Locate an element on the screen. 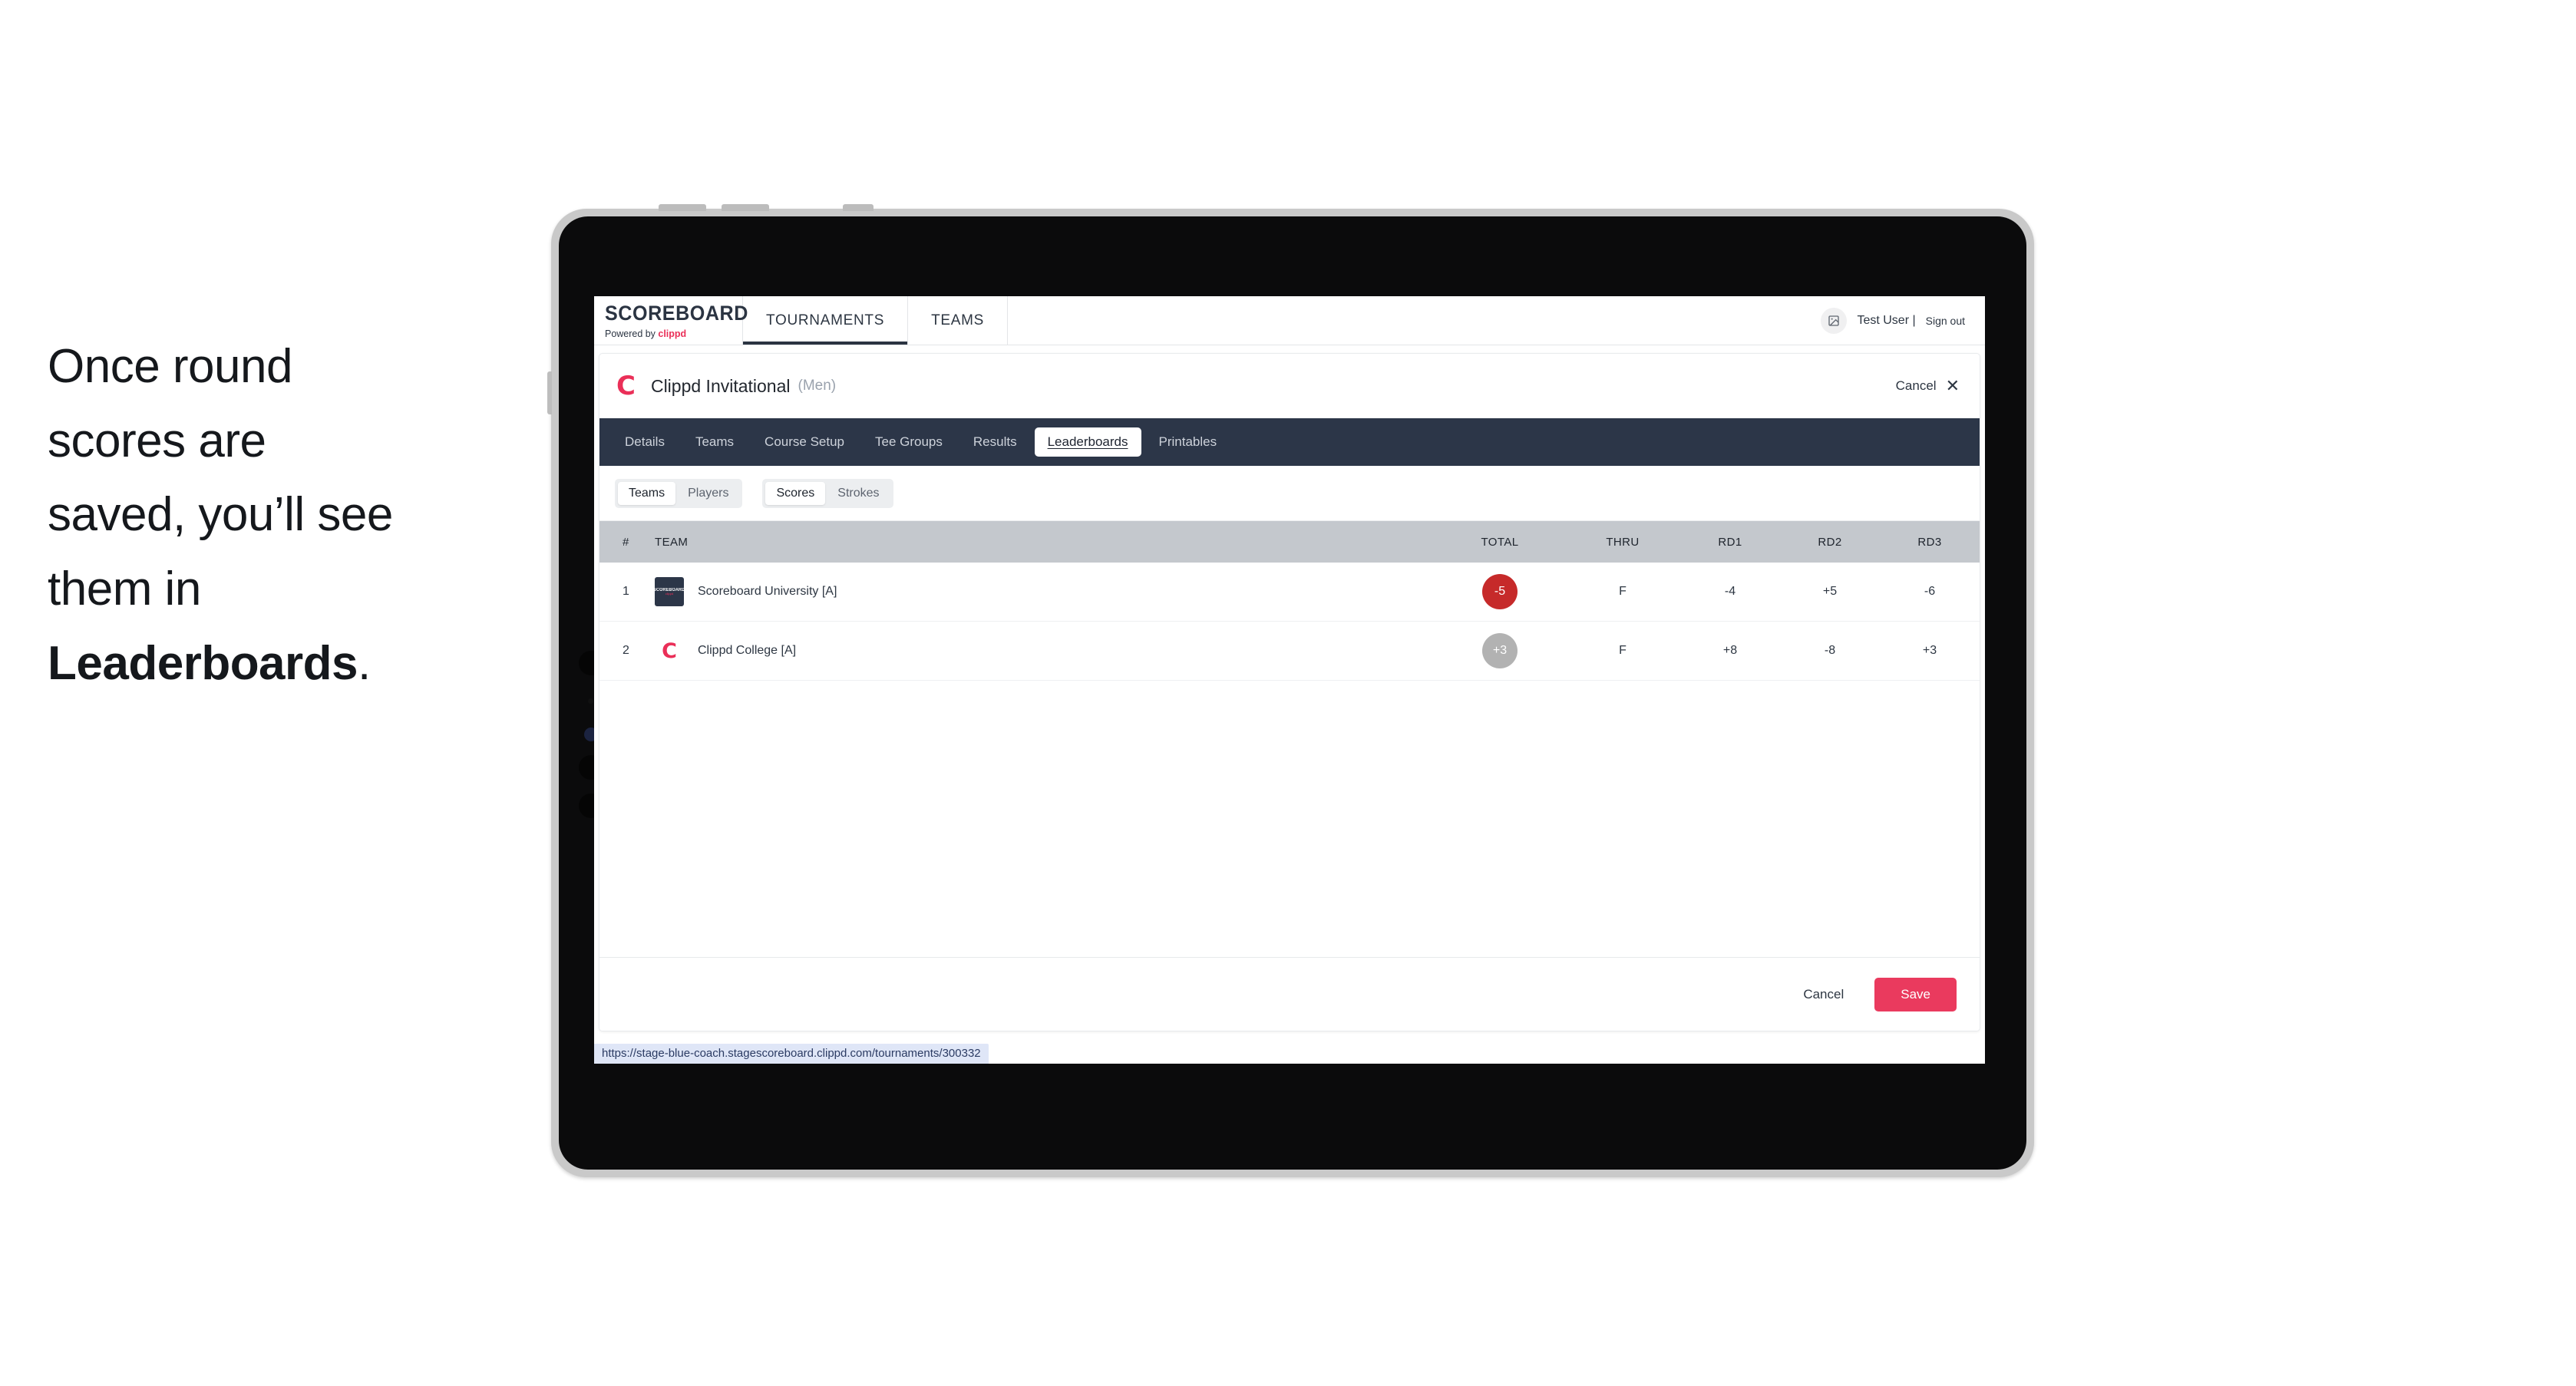  clippd-wordmark: clippd is located at coordinates (672, 333).